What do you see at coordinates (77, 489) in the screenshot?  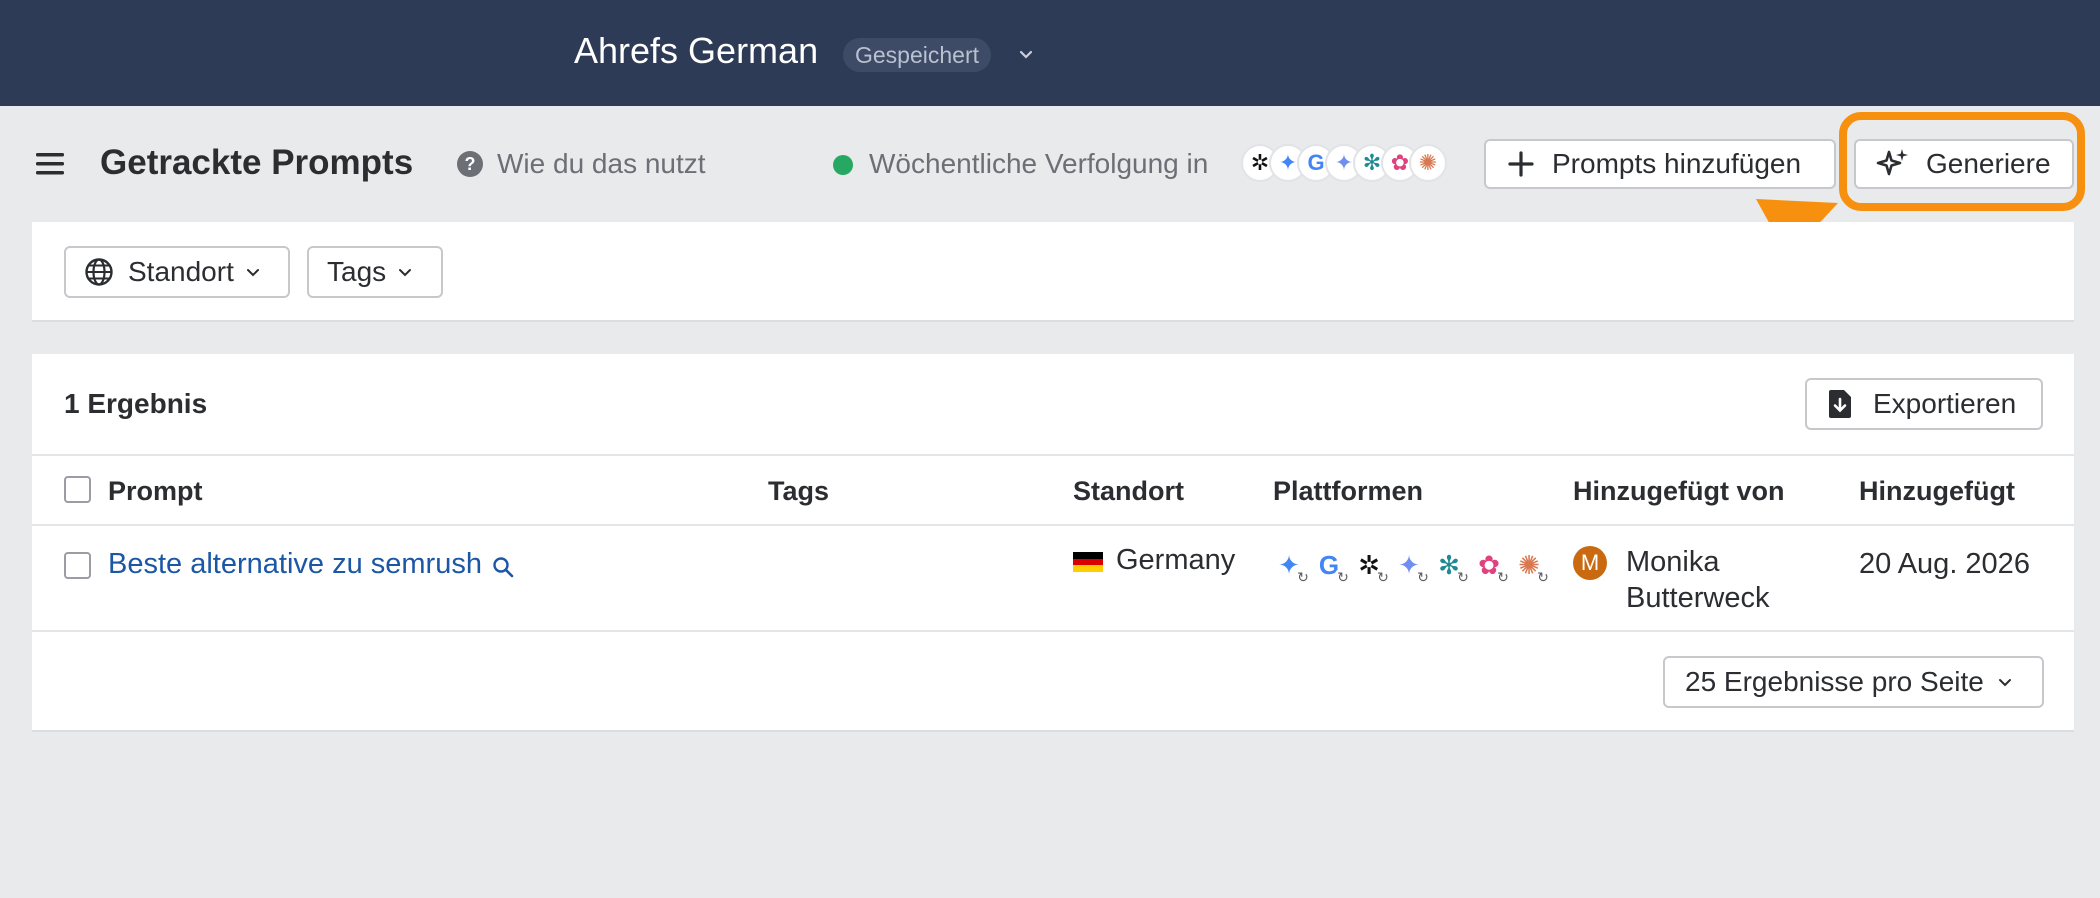 I see `select-all-checkbox` at bounding box center [77, 489].